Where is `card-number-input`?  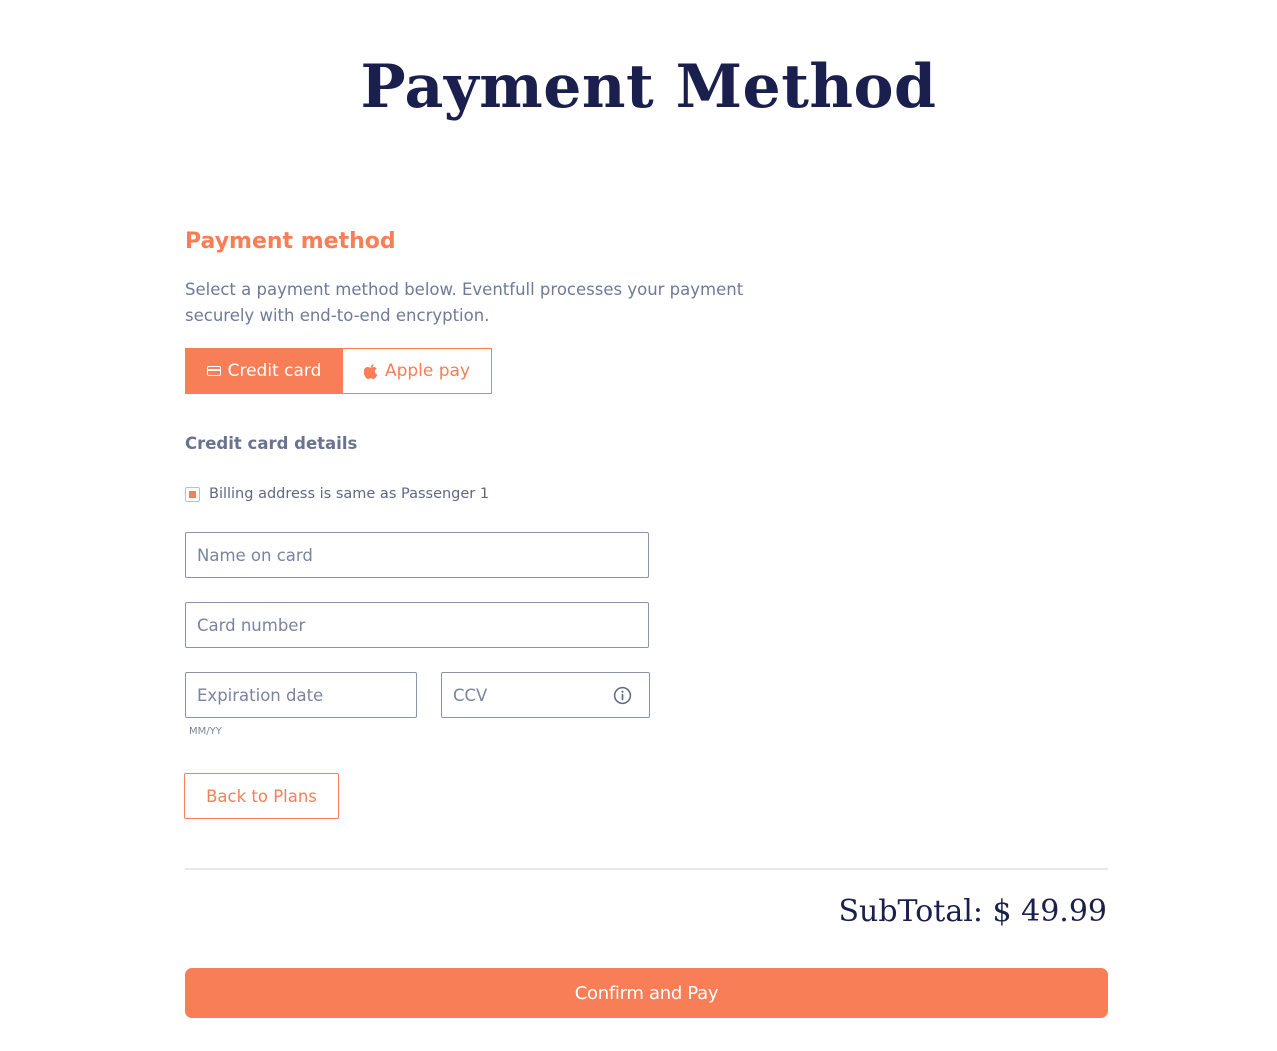 card-number-input is located at coordinates (417, 625).